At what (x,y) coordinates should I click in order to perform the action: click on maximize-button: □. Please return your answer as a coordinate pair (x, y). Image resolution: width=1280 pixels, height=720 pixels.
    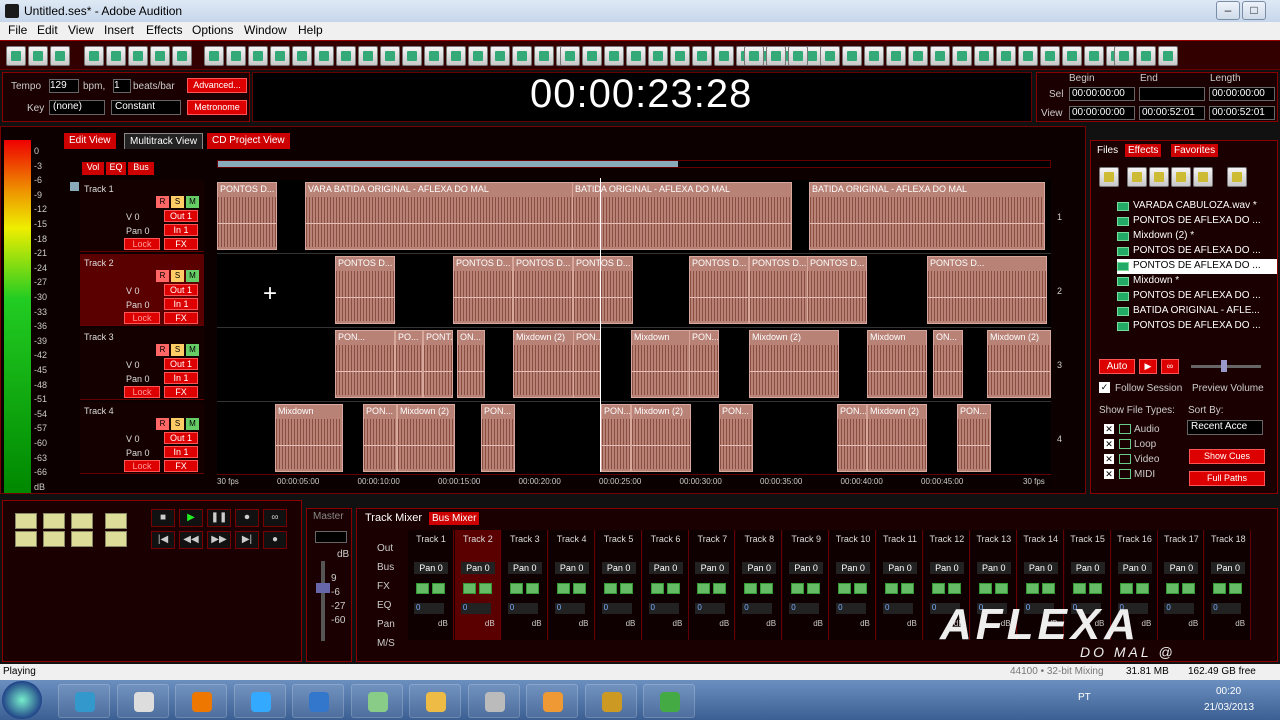
    Looking at the image, I should click on (1254, 10).